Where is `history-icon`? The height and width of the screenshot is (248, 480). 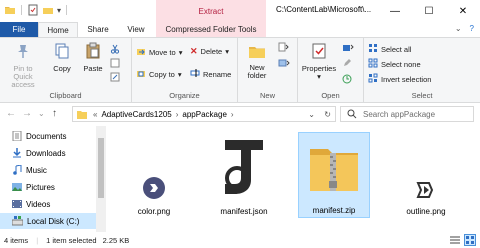 history-icon is located at coordinates (347, 79).